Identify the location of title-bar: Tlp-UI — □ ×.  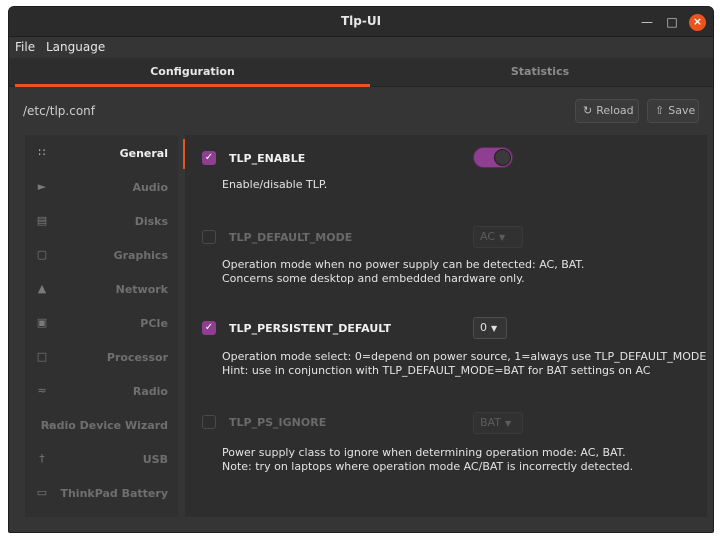
(361, 22).